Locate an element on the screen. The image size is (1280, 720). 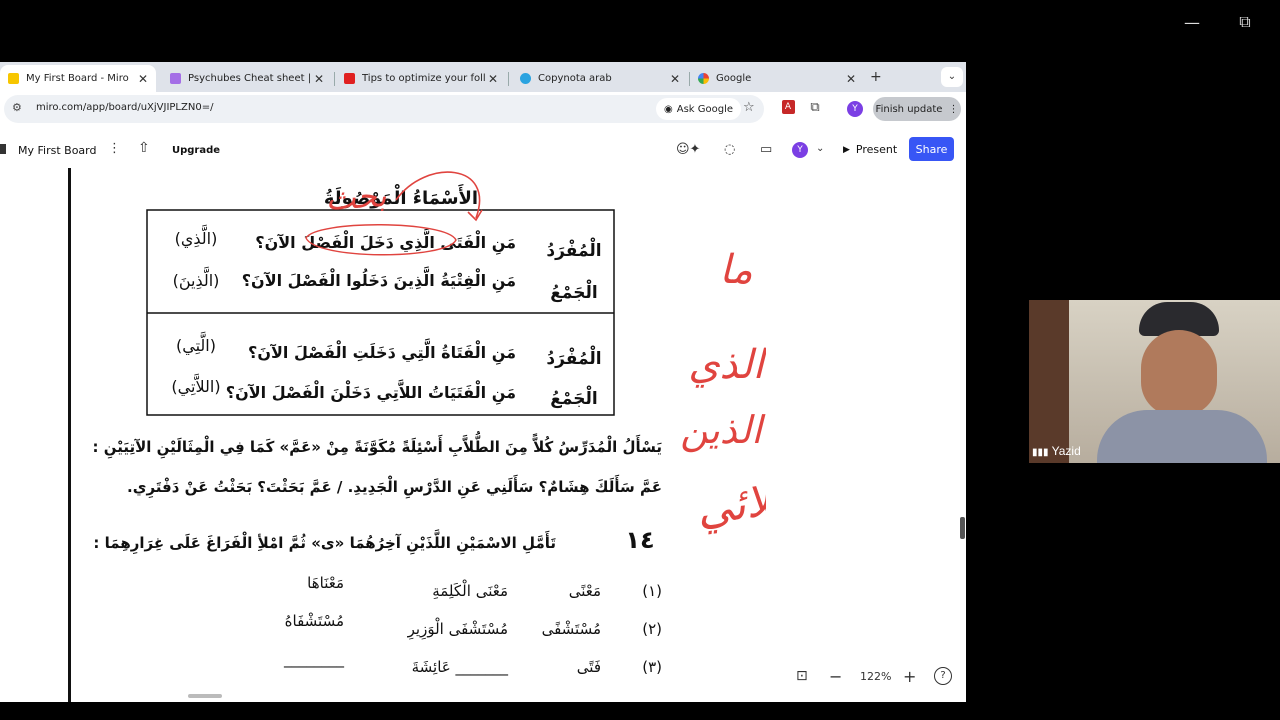
zoom-out-button: − is located at coordinates (835, 676).